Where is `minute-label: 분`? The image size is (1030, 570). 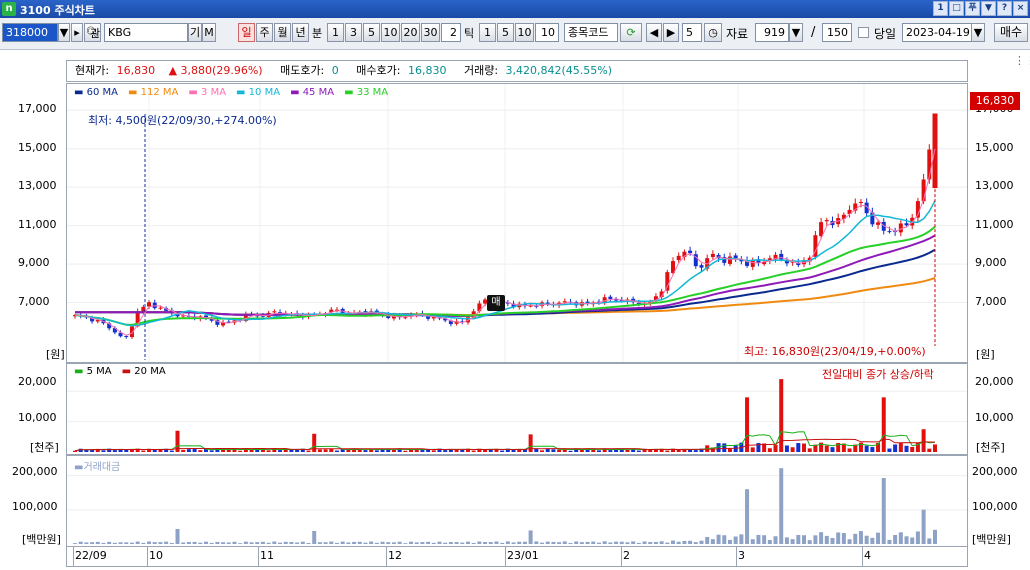 minute-label: 분 is located at coordinates (317, 33).